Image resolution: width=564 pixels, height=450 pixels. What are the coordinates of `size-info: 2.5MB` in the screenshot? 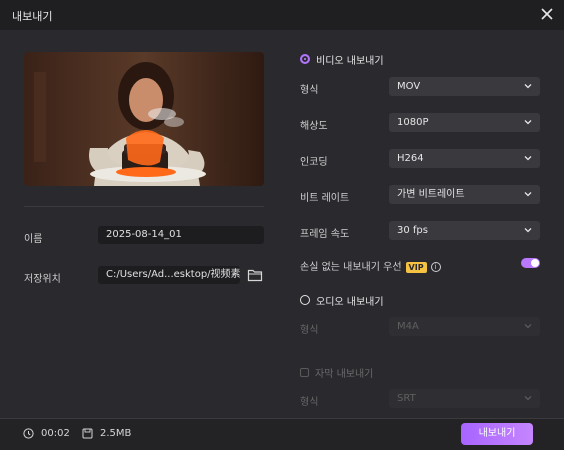 It's located at (106, 433).